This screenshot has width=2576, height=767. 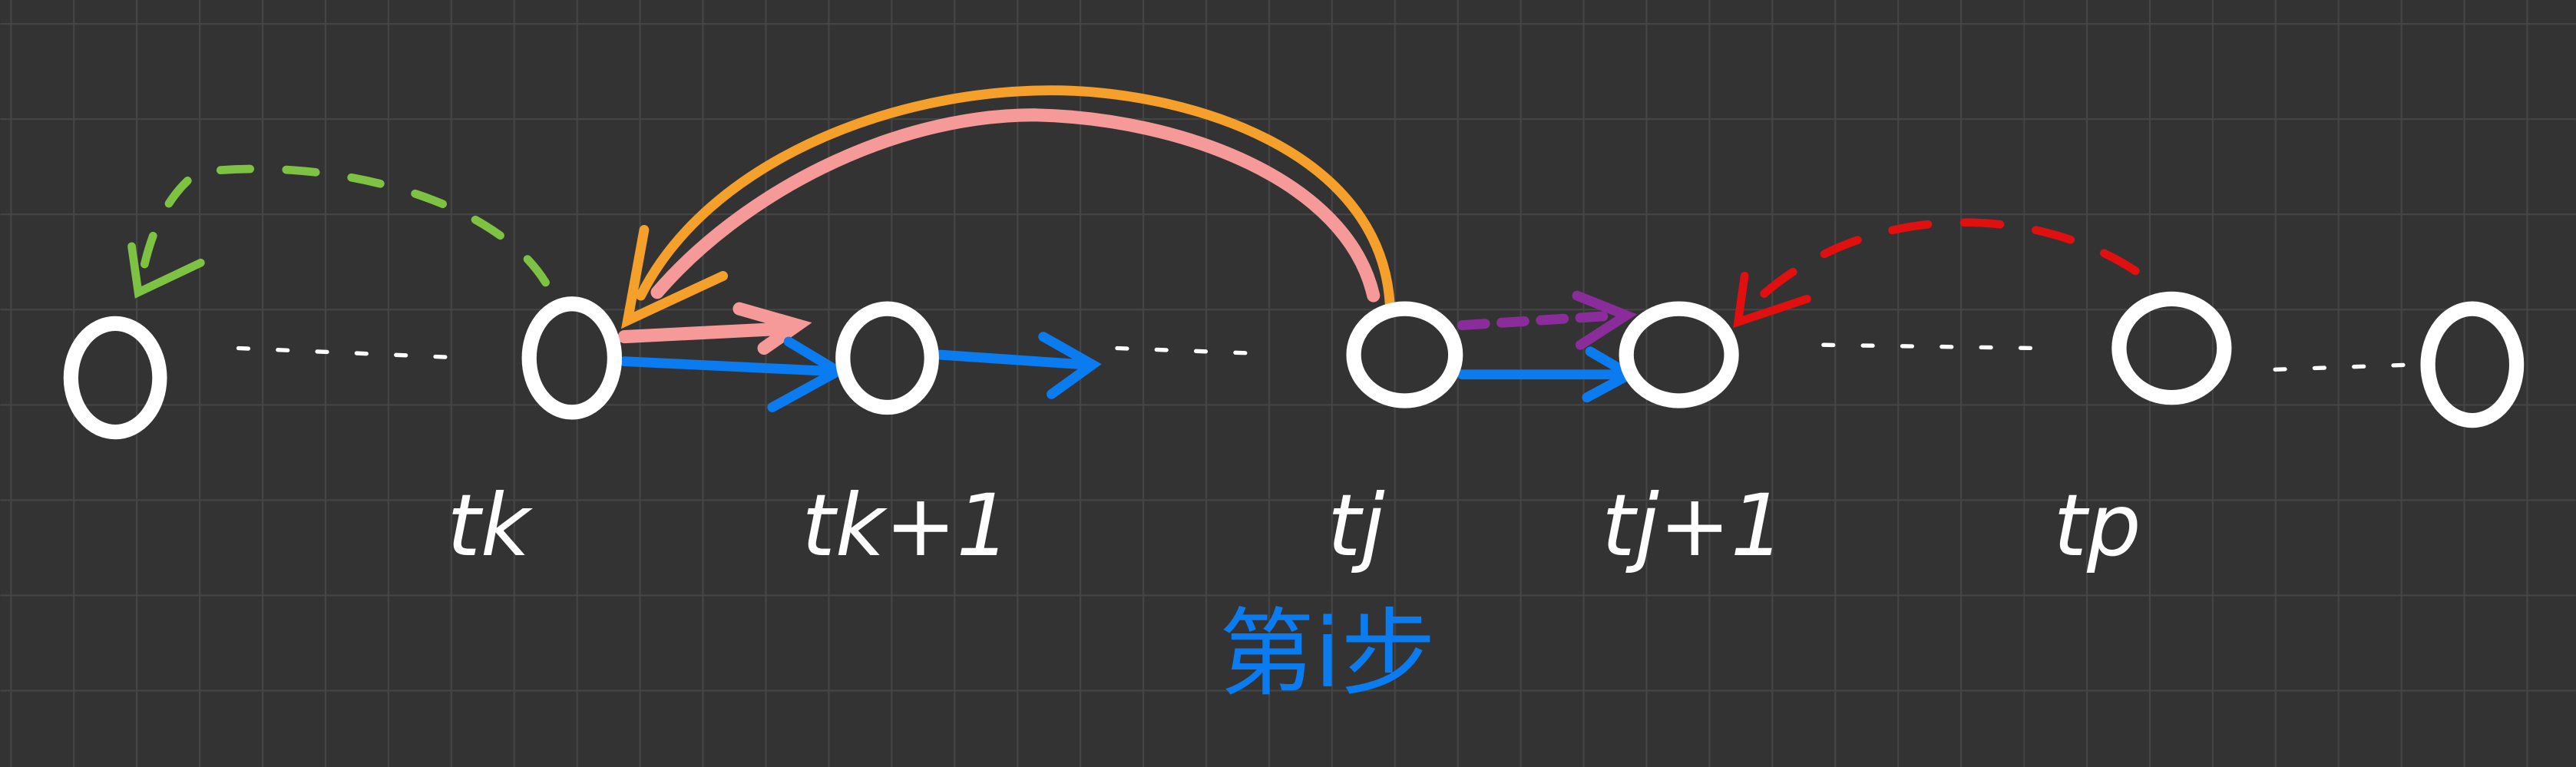 What do you see at coordinates (906, 526) in the screenshot?
I see `label-tk1: tk+1` at bounding box center [906, 526].